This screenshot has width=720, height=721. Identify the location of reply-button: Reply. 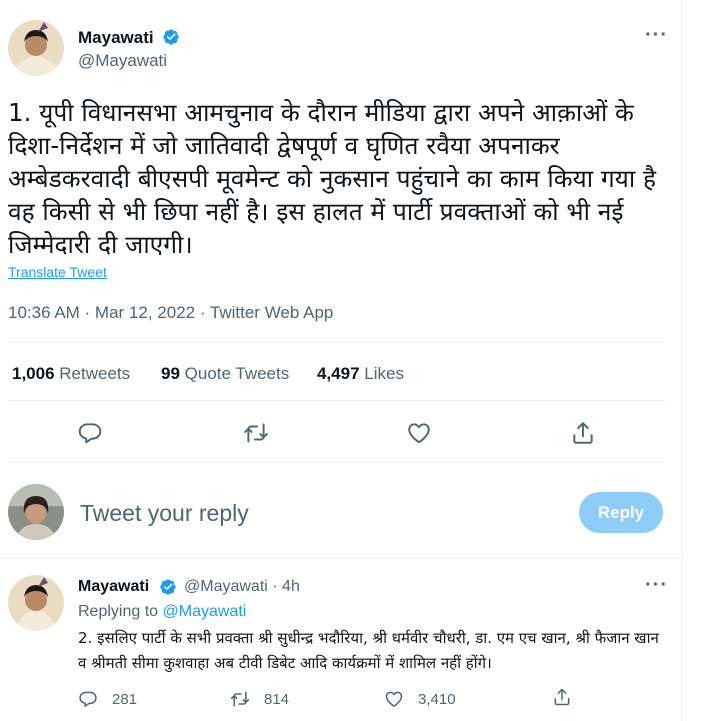
(621, 512).